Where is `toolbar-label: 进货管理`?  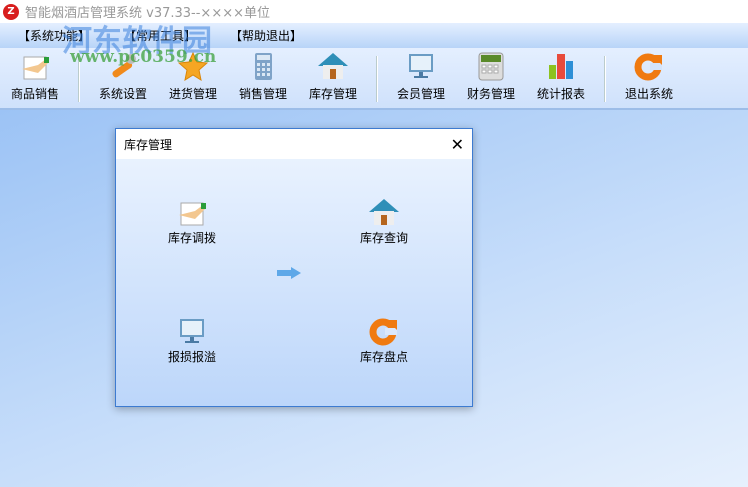
toolbar-label: 进货管理 is located at coordinates (192, 94).